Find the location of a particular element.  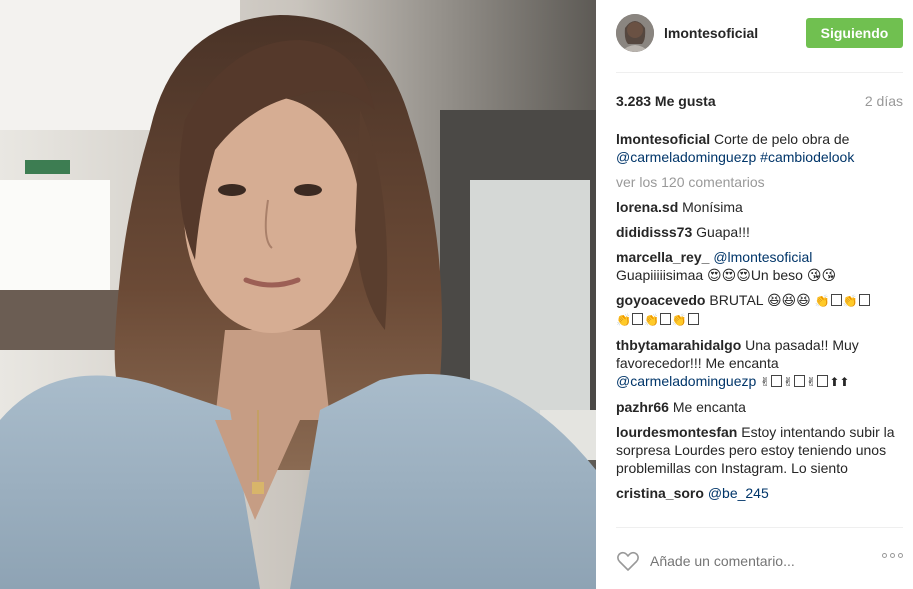

add-comment-input is located at coordinates (750, 561).